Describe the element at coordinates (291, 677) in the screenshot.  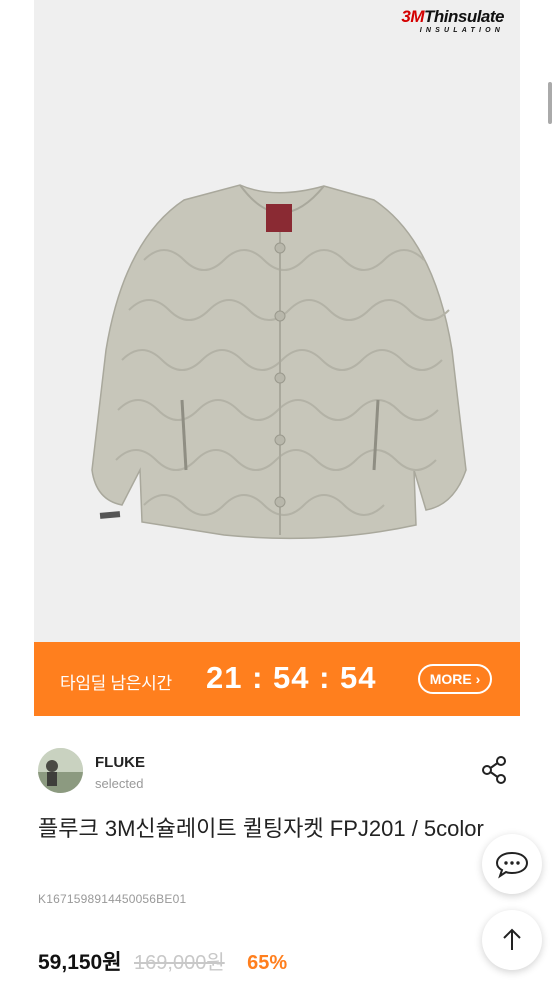
I see `timedeal-countdown: 21 : 54 : 54` at that location.